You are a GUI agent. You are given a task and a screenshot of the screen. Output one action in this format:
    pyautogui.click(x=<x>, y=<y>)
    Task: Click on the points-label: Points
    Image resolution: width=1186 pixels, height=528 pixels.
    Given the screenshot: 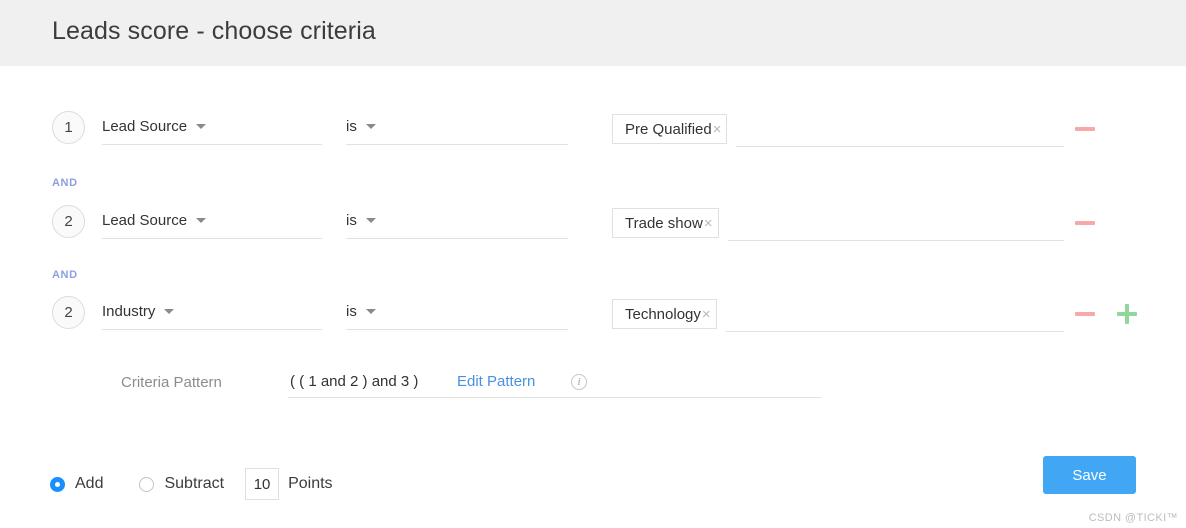 What is the action you would take?
    pyautogui.click(x=310, y=483)
    